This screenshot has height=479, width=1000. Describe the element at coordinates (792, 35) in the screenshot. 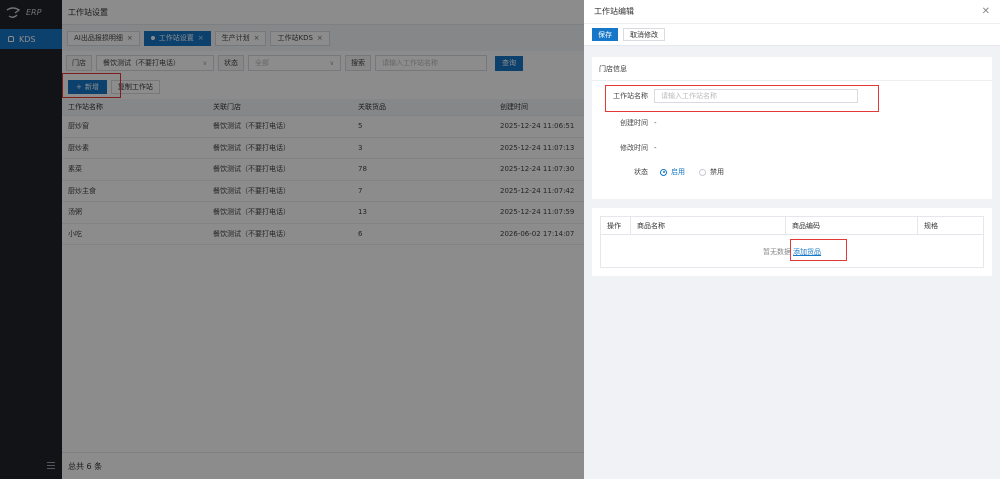

I see `drawer-toolbar: 保存 取消修改` at that location.